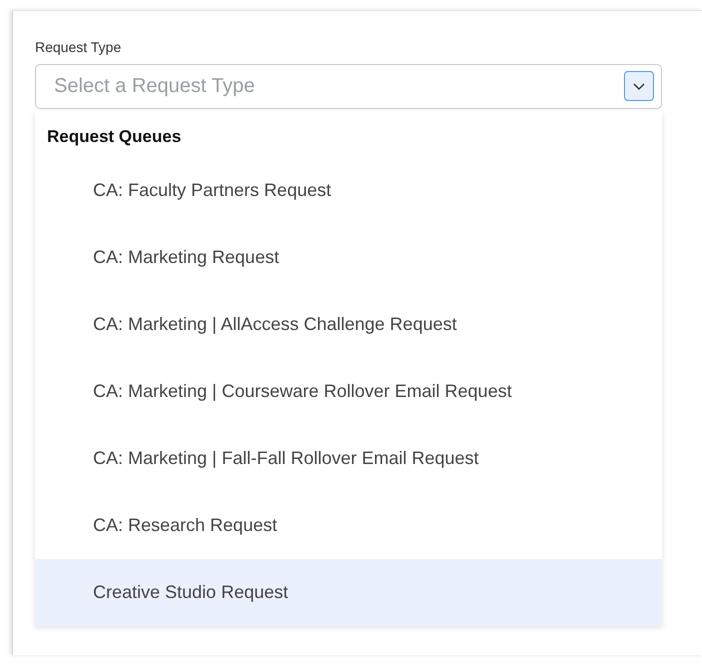 This screenshot has height=667, width=702. I want to click on dropdown-option: CA: Research Request, so click(348, 525).